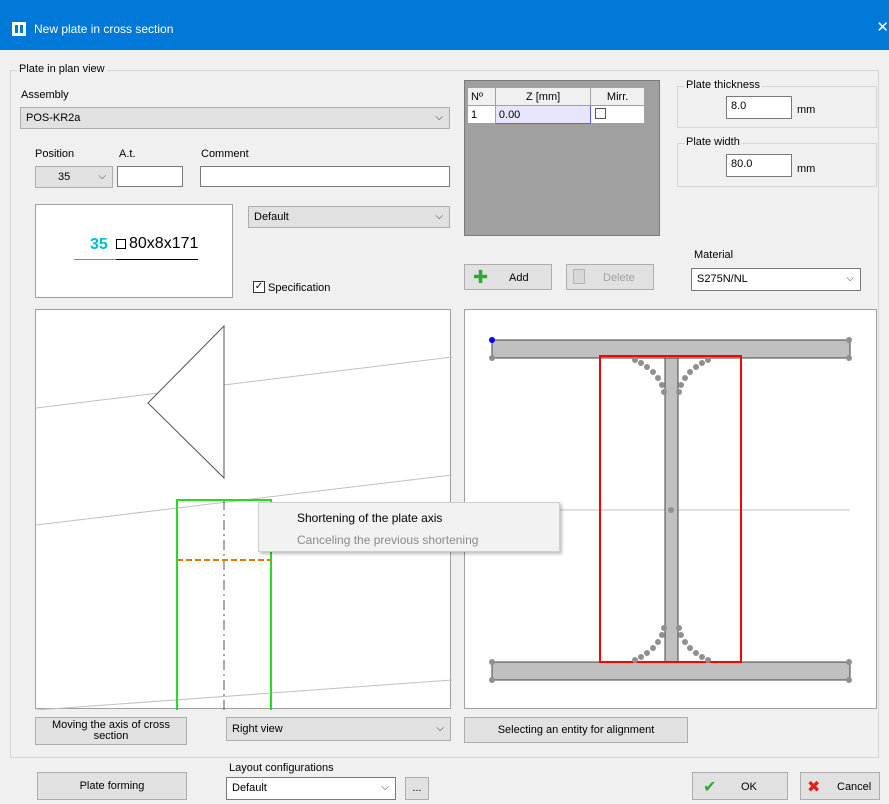 This screenshot has width=889, height=804. I want to click on z-table-header: Mirr., so click(617, 96).